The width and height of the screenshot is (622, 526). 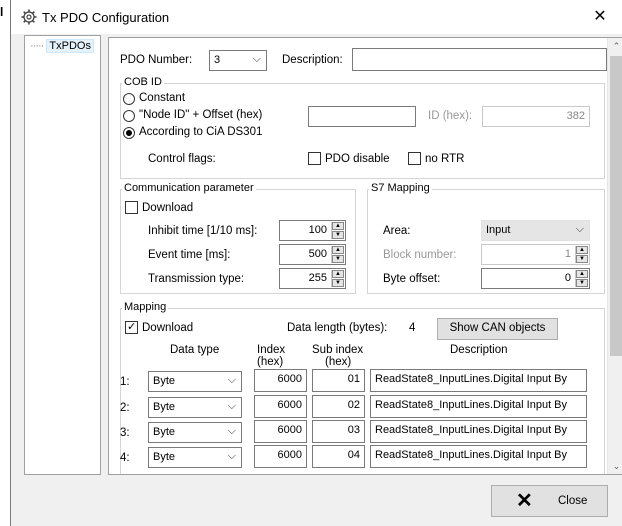 I want to click on id-hex-input: 382, so click(x=536, y=116).